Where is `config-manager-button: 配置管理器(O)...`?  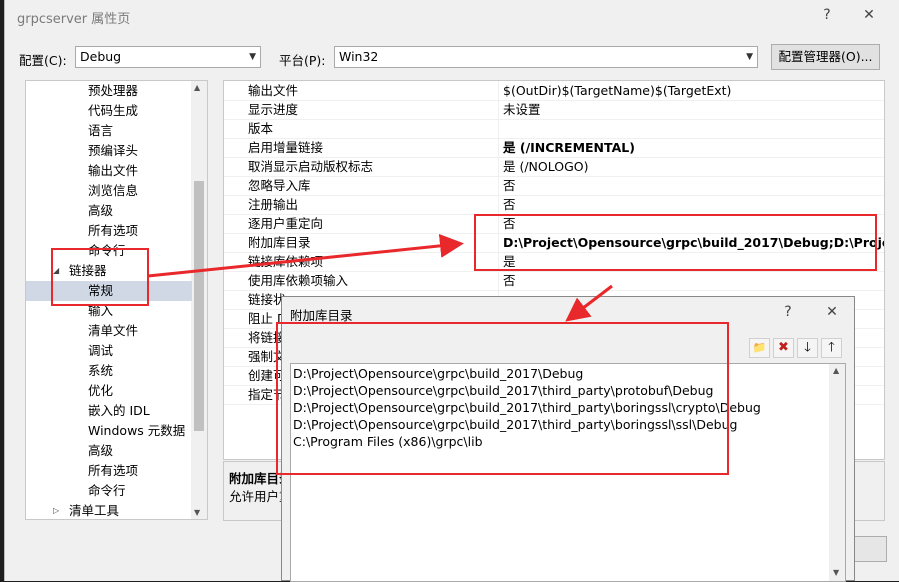
config-manager-button: 配置管理器(O)... is located at coordinates (825, 57).